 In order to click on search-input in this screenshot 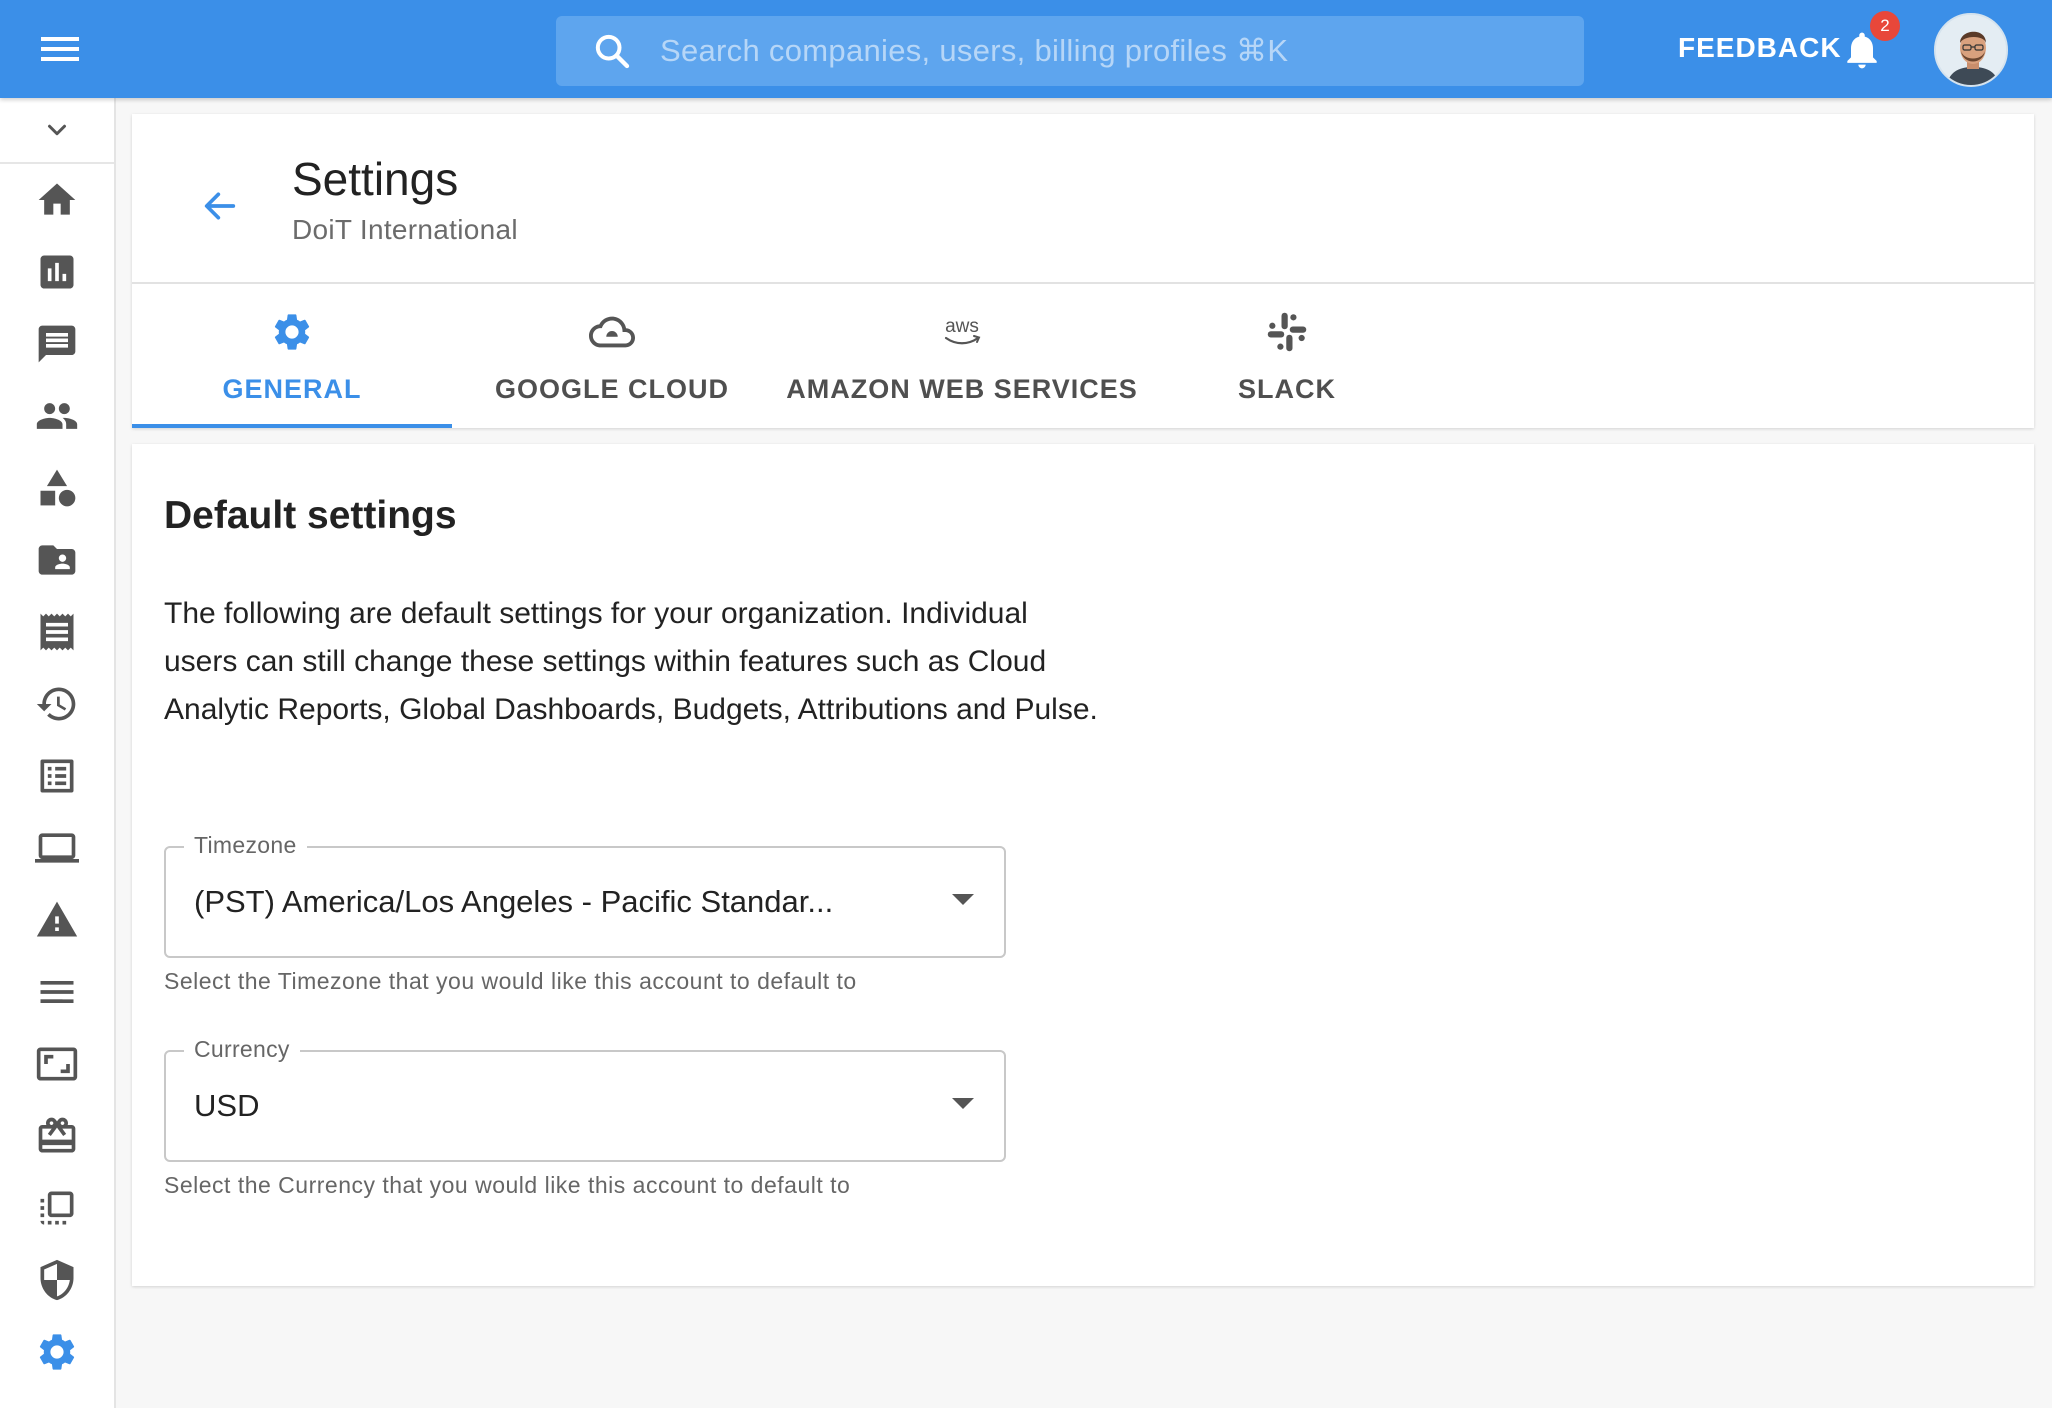, I will do `click(1122, 51)`.